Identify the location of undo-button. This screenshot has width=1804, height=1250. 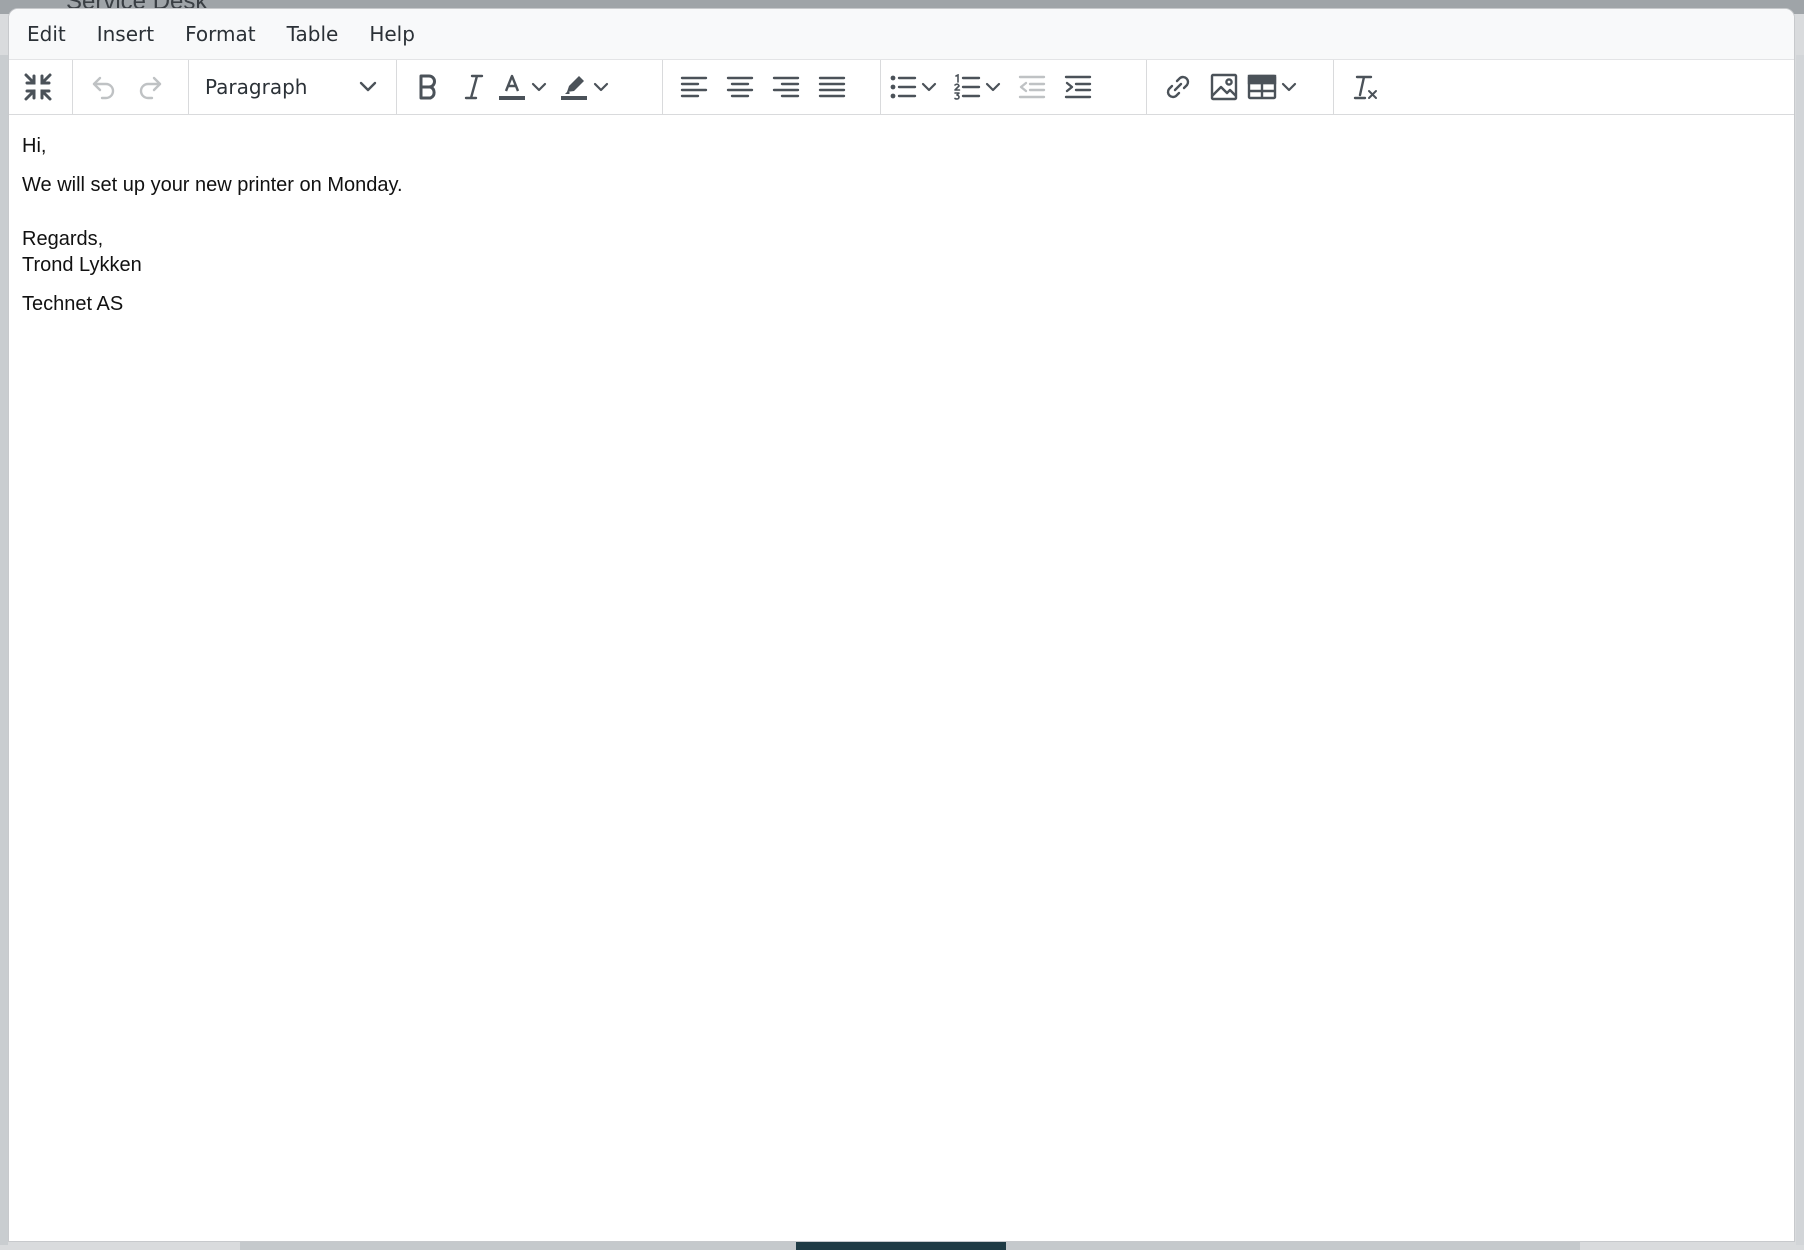
(104, 87).